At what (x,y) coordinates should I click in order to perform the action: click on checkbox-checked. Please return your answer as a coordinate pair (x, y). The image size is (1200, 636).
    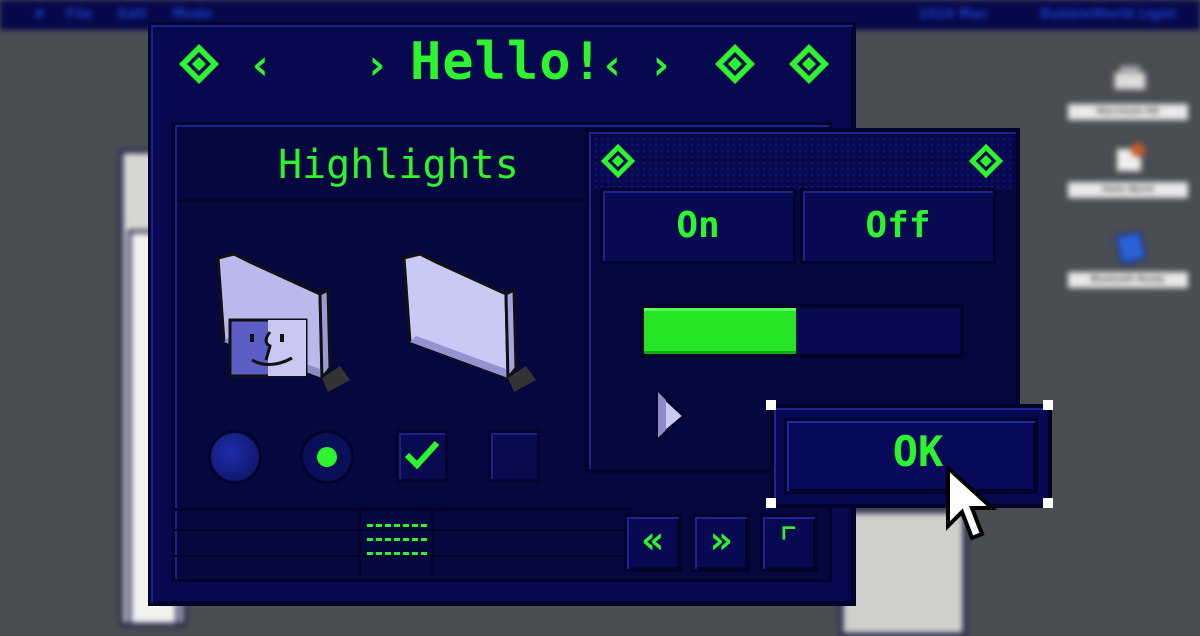
    Looking at the image, I should click on (422, 456).